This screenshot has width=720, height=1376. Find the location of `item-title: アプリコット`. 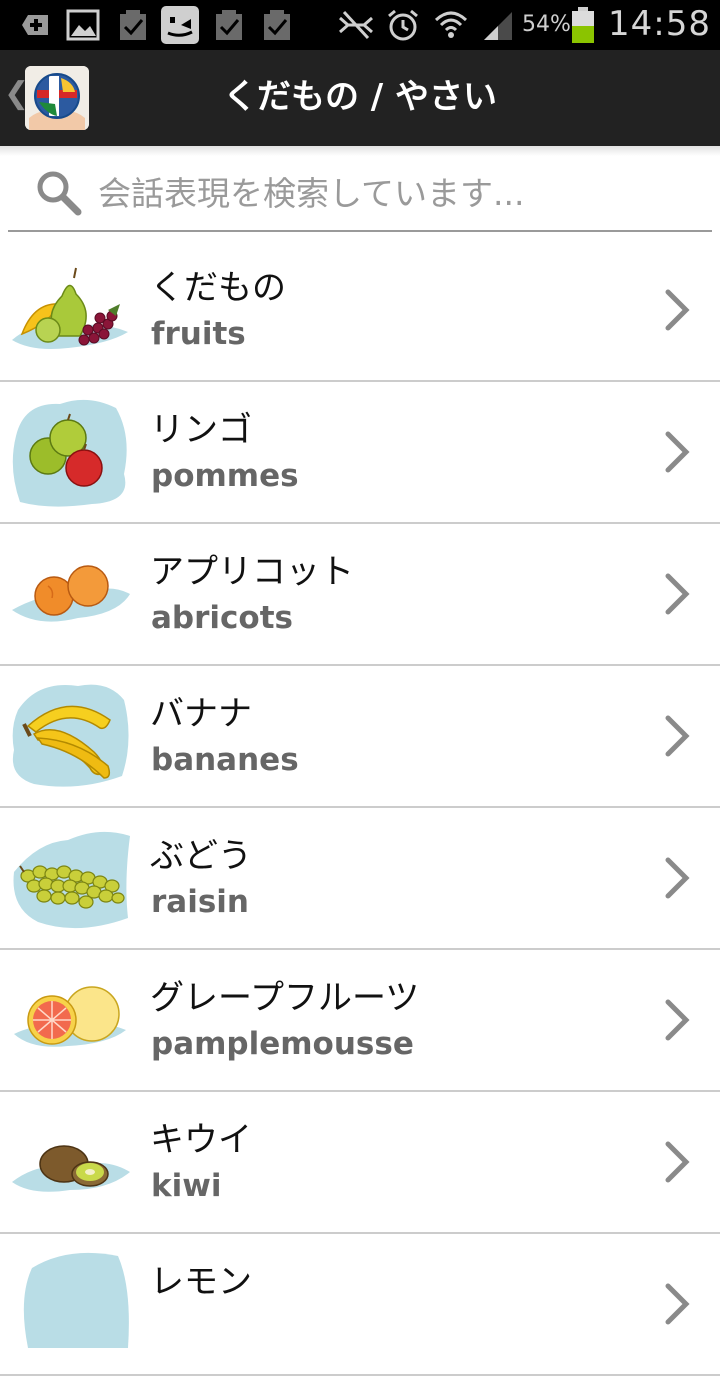

item-title: アプリコット is located at coordinates (252, 572).